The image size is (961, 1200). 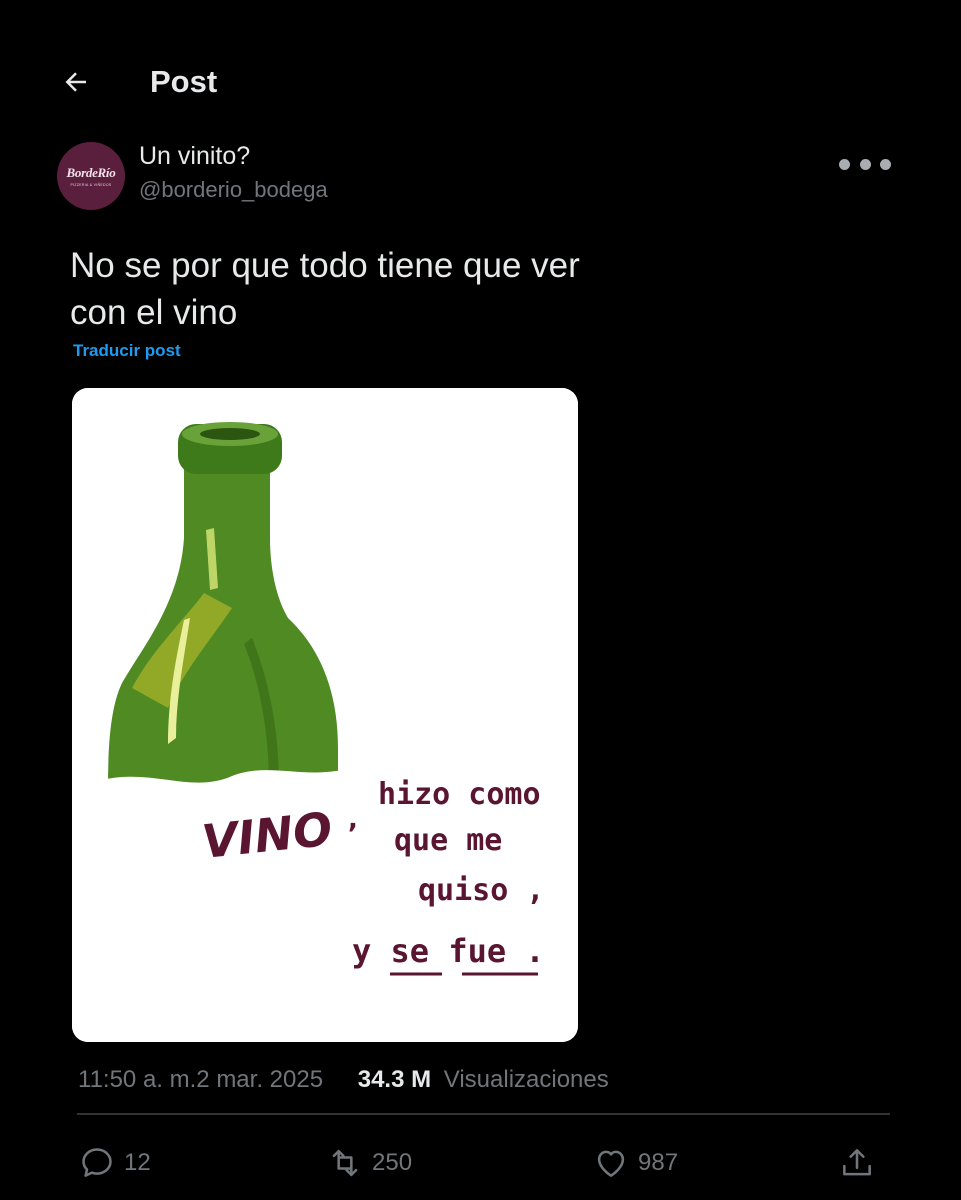 What do you see at coordinates (658, 1162) in the screenshot?
I see `like-count: 987` at bounding box center [658, 1162].